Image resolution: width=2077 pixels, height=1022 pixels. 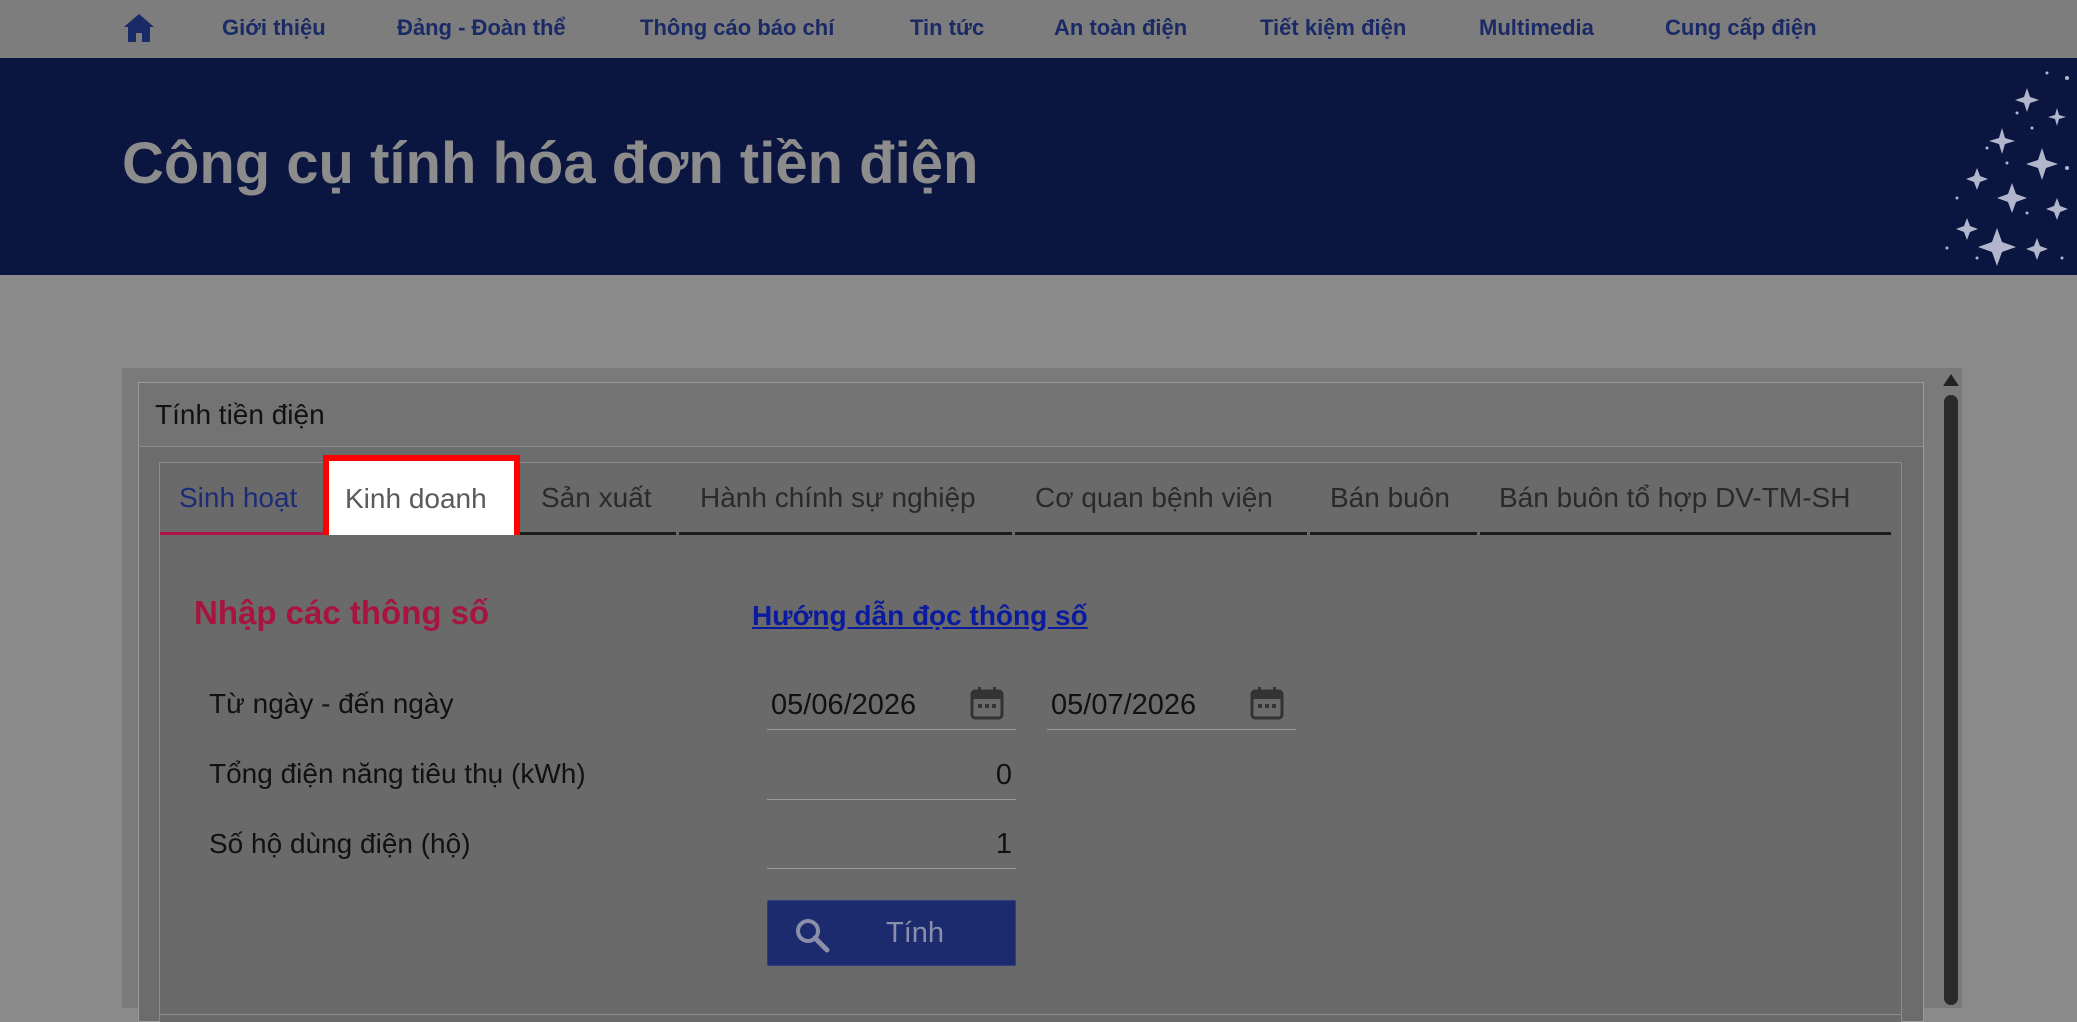 I want to click on consumption-field, so click(x=891, y=776).